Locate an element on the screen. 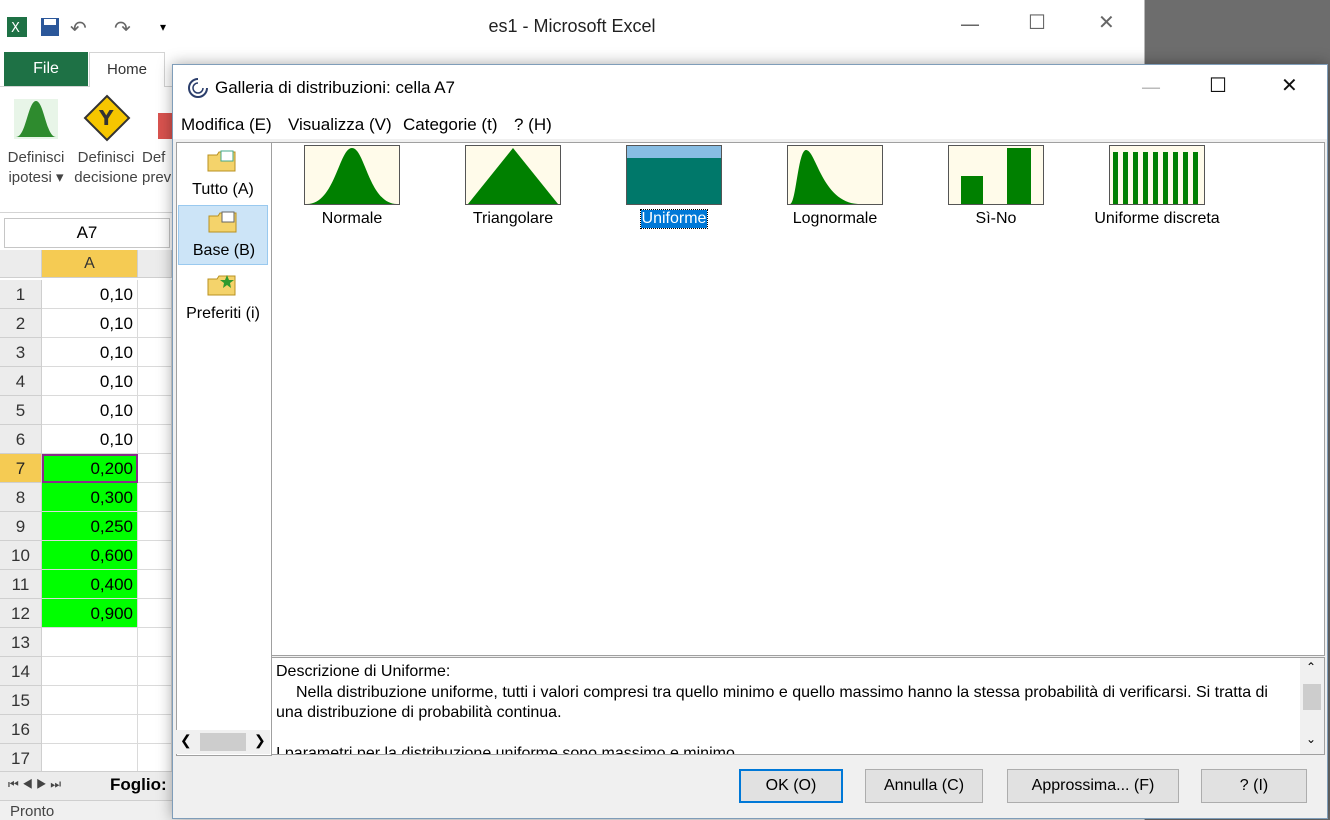 The height and width of the screenshot is (820, 1330). dialog-maximize-icon: ☐ is located at coordinates (1218, 85).